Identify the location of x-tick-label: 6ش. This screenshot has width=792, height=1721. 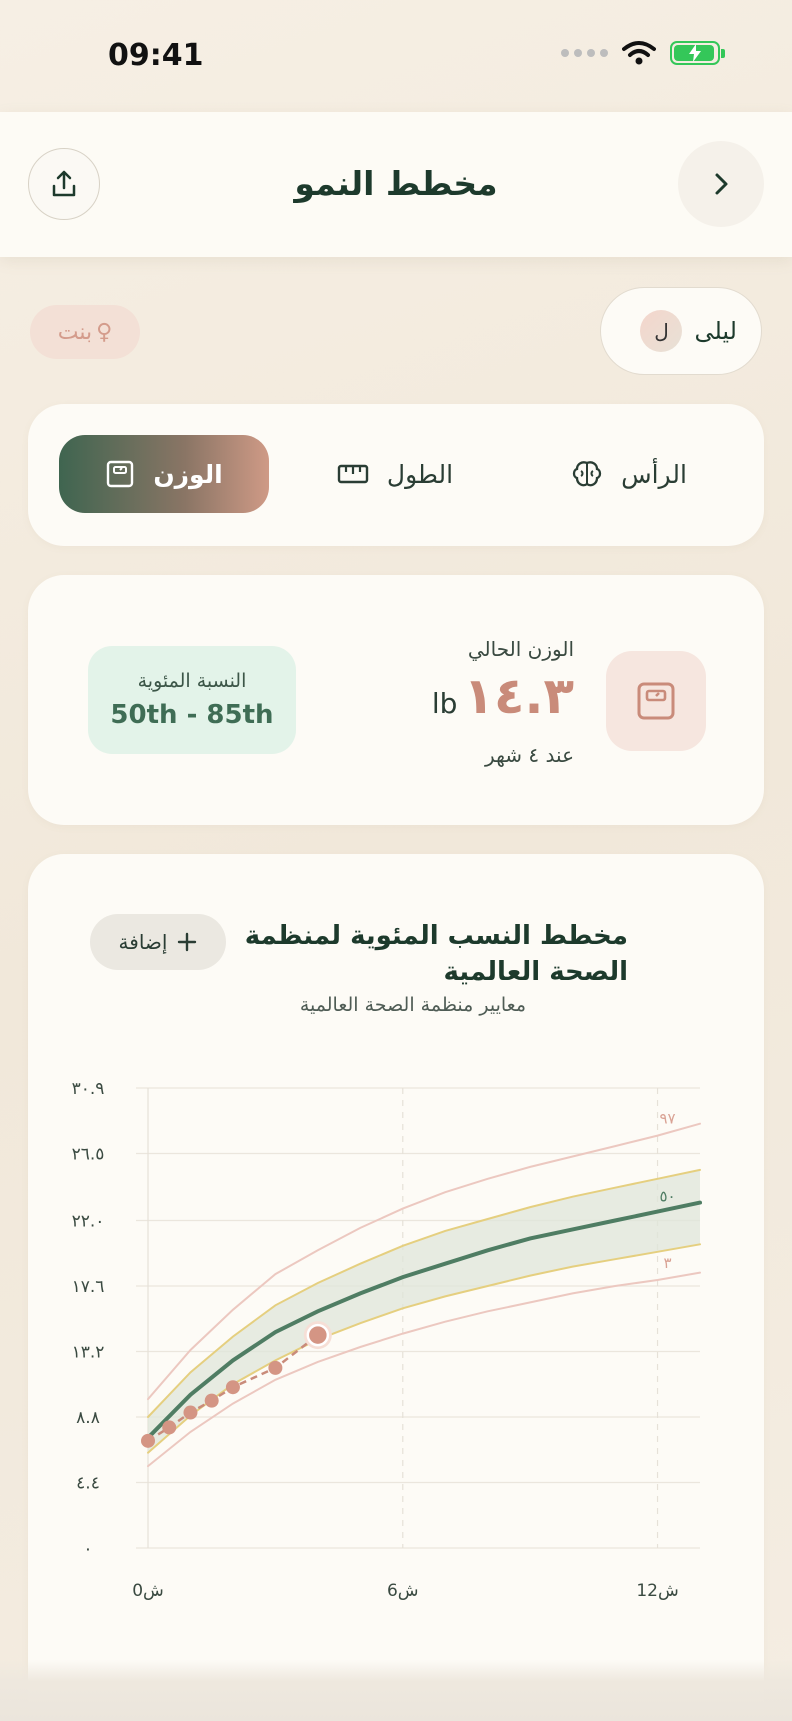
(403, 1591).